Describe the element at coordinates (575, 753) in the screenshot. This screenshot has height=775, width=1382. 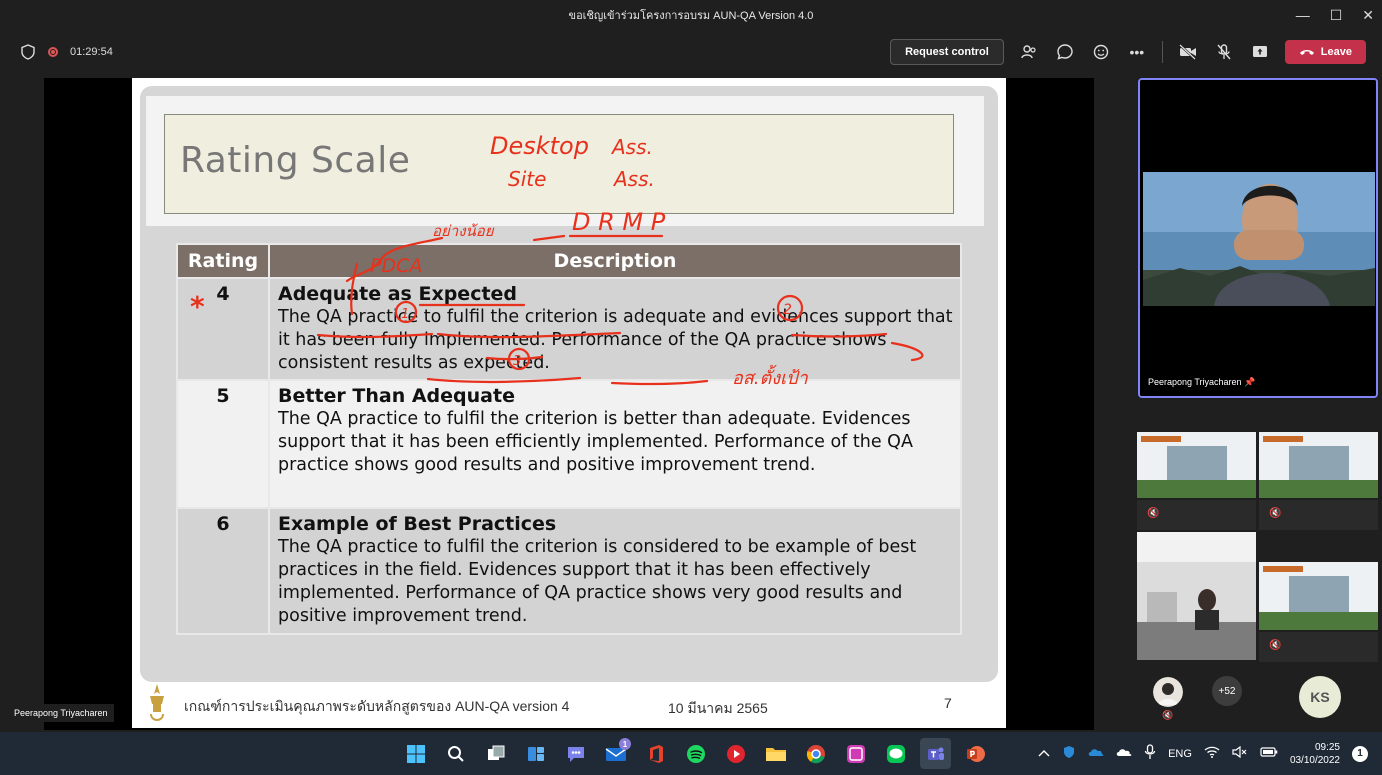
I see `teams-chat-icon` at that location.